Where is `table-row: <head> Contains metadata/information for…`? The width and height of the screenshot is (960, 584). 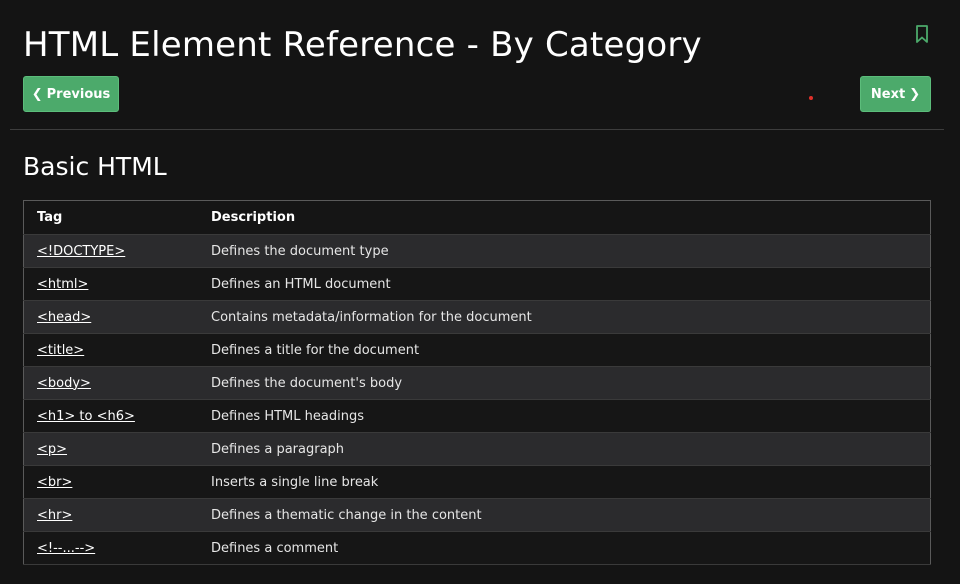 table-row: <head> Contains metadata/information for… is located at coordinates (477, 317).